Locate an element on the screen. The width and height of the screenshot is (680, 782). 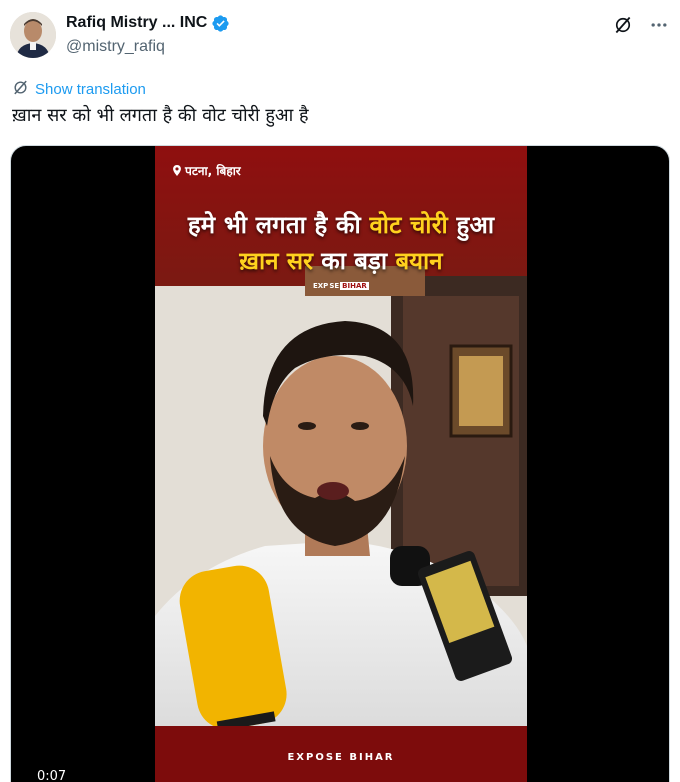
avatar is located at coordinates (33, 35).